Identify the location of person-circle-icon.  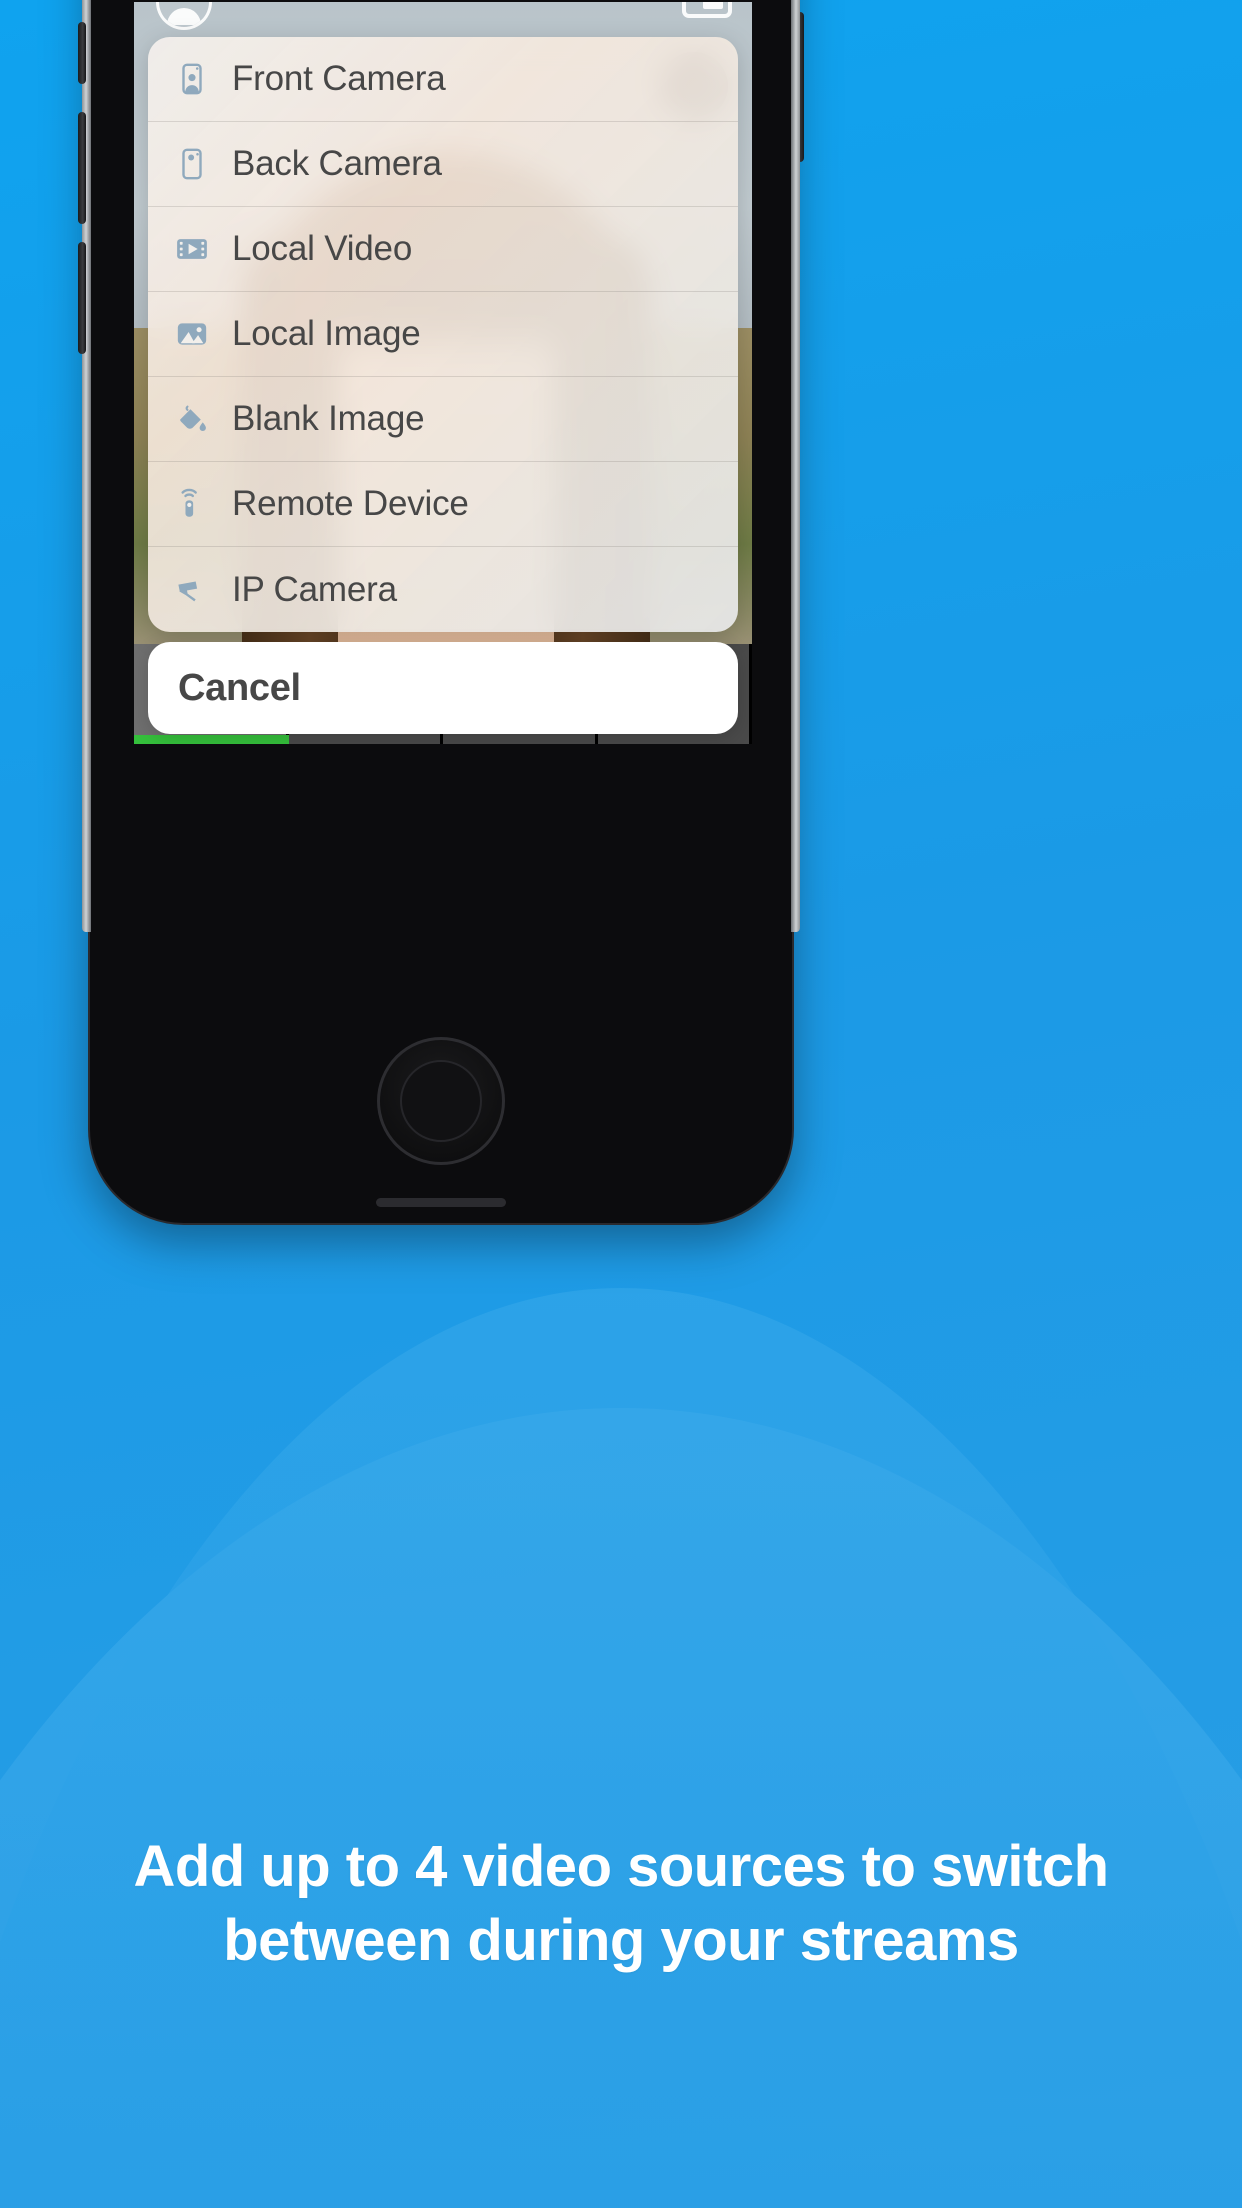
(184, 16).